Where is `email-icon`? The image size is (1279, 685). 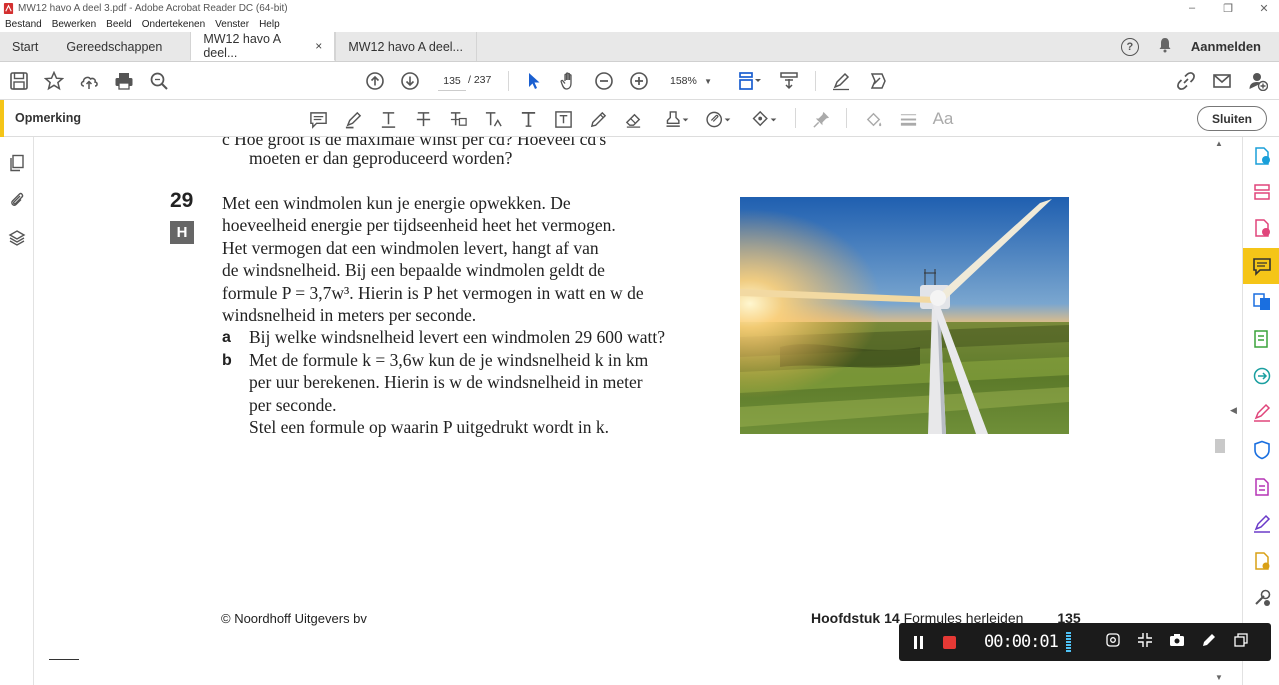 email-icon is located at coordinates (1222, 81).